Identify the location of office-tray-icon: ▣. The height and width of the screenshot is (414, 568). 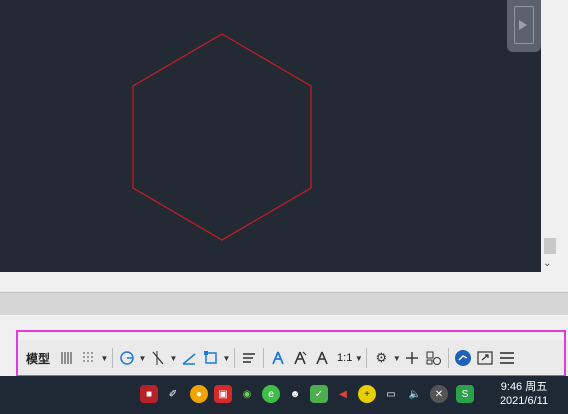
(223, 394).